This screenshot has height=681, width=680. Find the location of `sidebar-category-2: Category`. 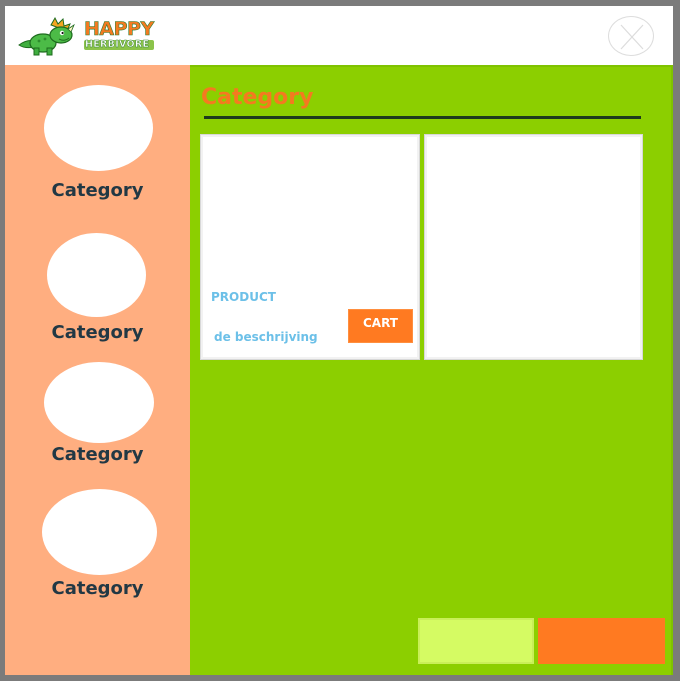

sidebar-category-2: Category is located at coordinates (97, 290).